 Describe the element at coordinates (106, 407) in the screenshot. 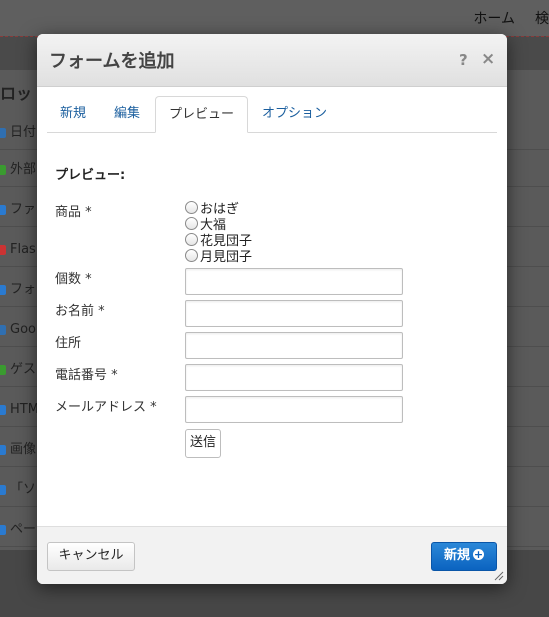

I see `email-label: メールアドレス *` at that location.